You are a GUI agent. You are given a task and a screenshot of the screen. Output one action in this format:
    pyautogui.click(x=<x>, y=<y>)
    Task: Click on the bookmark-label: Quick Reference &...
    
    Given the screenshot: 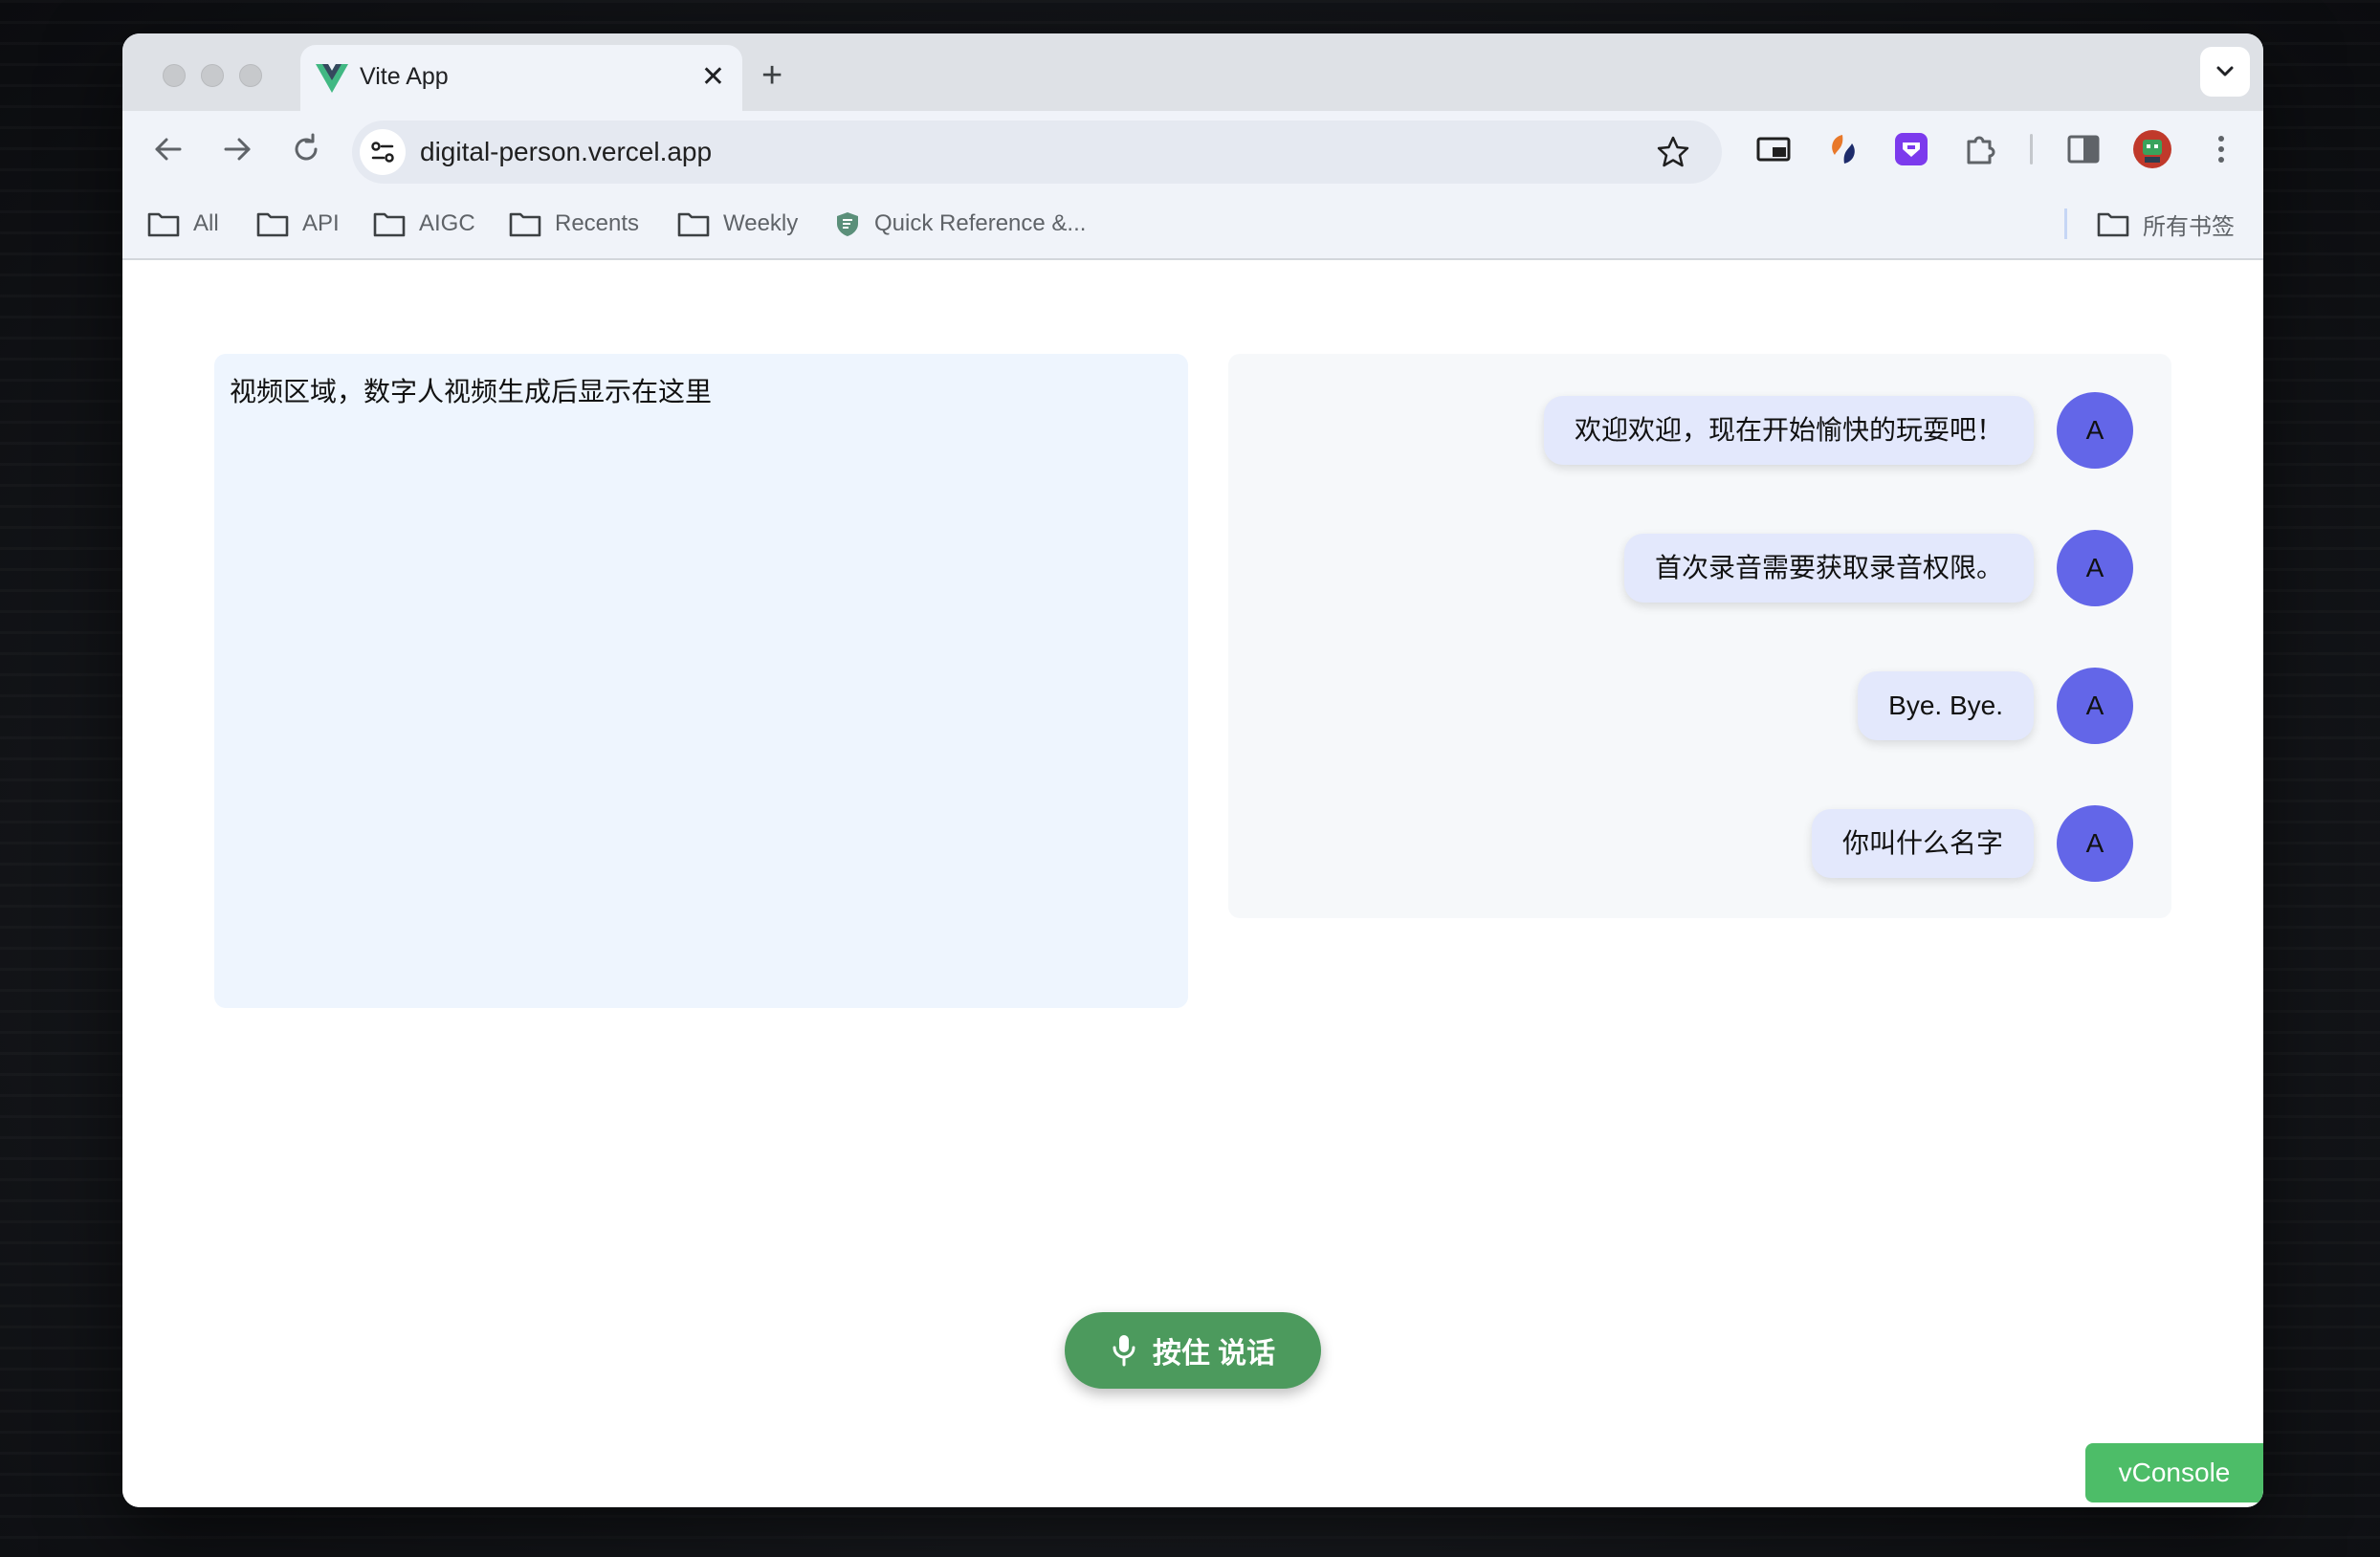 What is the action you would take?
    pyautogui.click(x=981, y=223)
    